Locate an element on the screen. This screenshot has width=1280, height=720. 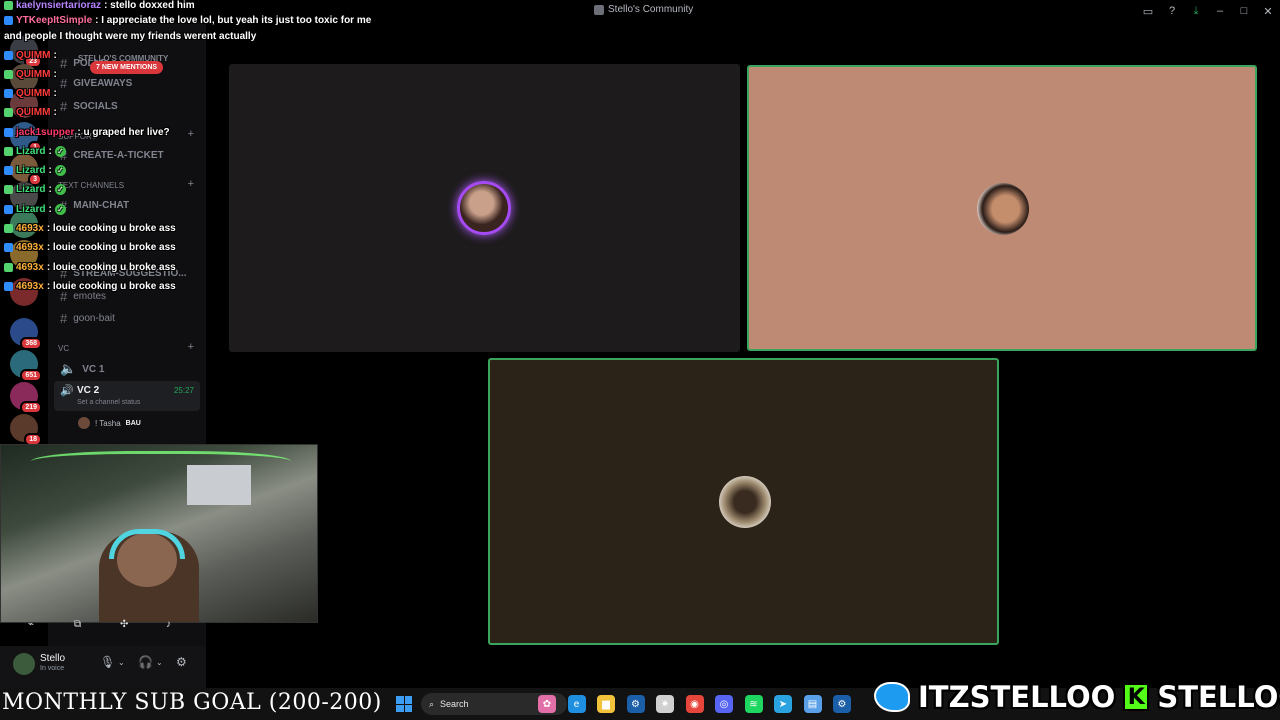
server-icon: 219 is located at coordinates (26, 398).